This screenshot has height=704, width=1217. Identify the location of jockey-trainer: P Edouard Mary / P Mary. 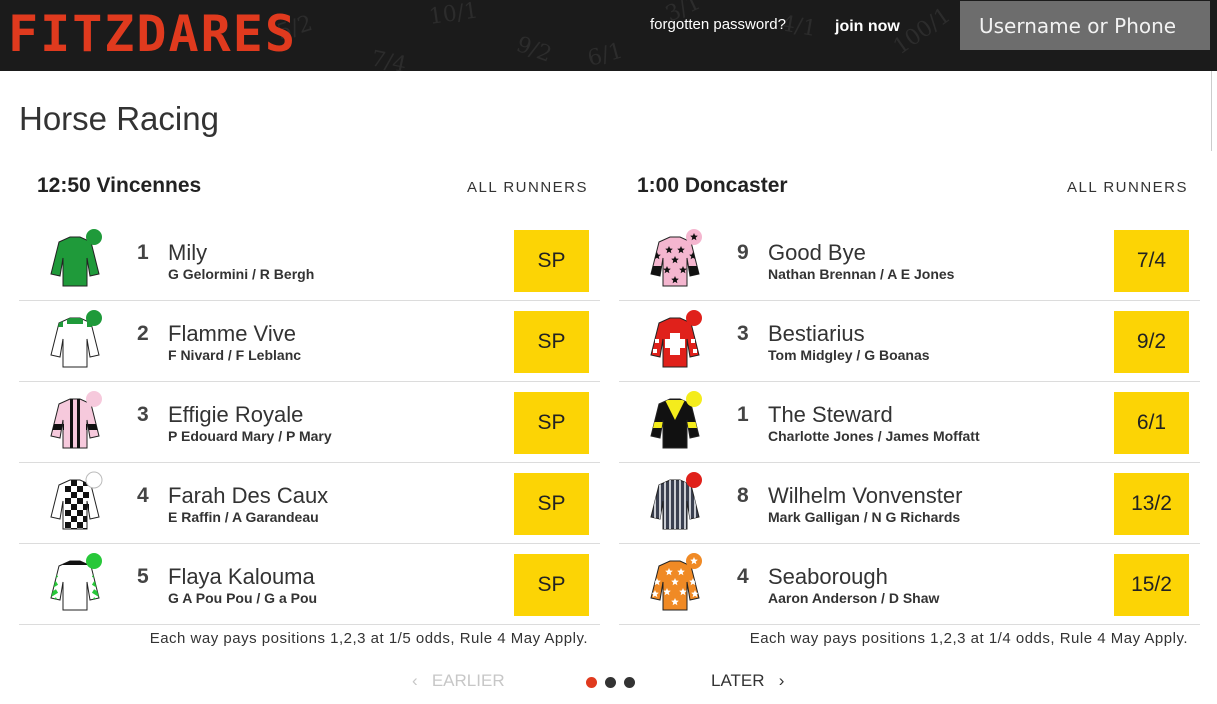
(250, 436).